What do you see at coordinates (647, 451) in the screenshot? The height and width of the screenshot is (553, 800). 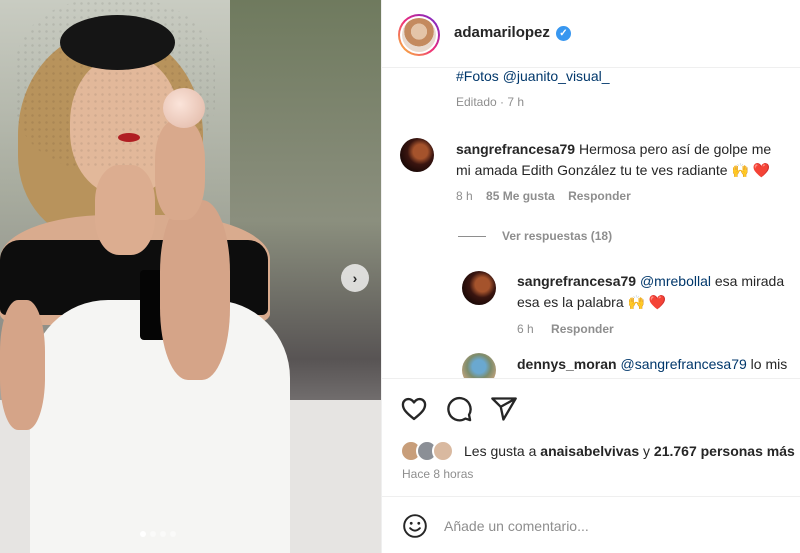 I see `likes-middle: y` at bounding box center [647, 451].